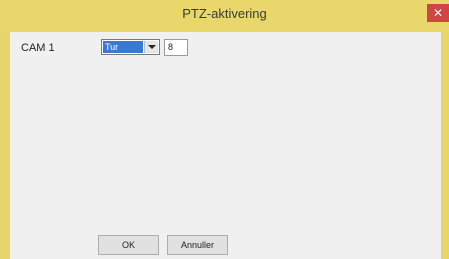 Image resolution: width=449 pixels, height=259 pixels. I want to click on camera-label: CAM 1, so click(38, 48).